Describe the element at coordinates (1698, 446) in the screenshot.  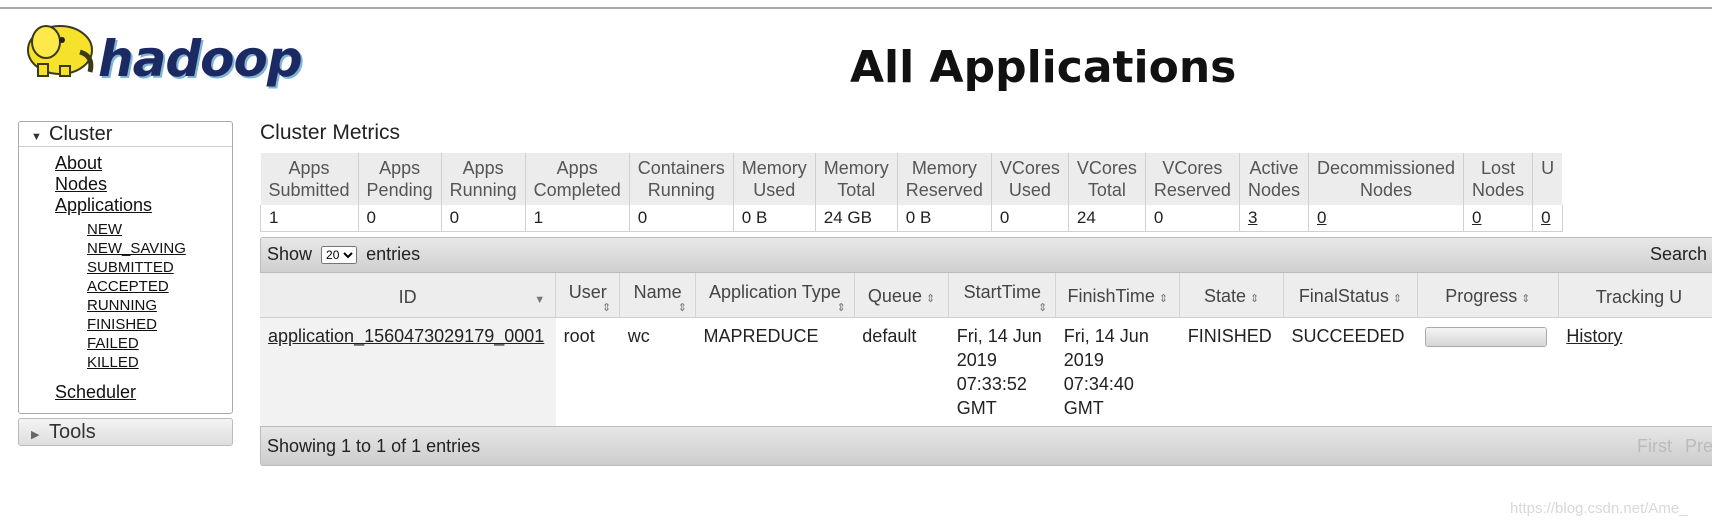
I see `pager-previous: Pre` at that location.